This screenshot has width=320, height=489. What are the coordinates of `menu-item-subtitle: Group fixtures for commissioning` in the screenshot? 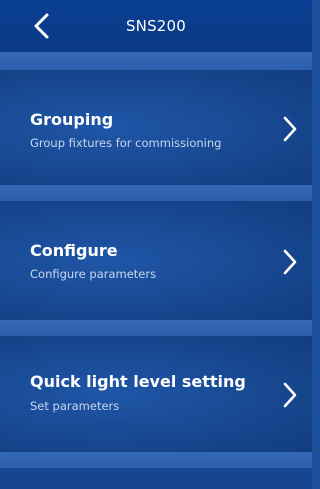 It's located at (126, 143).